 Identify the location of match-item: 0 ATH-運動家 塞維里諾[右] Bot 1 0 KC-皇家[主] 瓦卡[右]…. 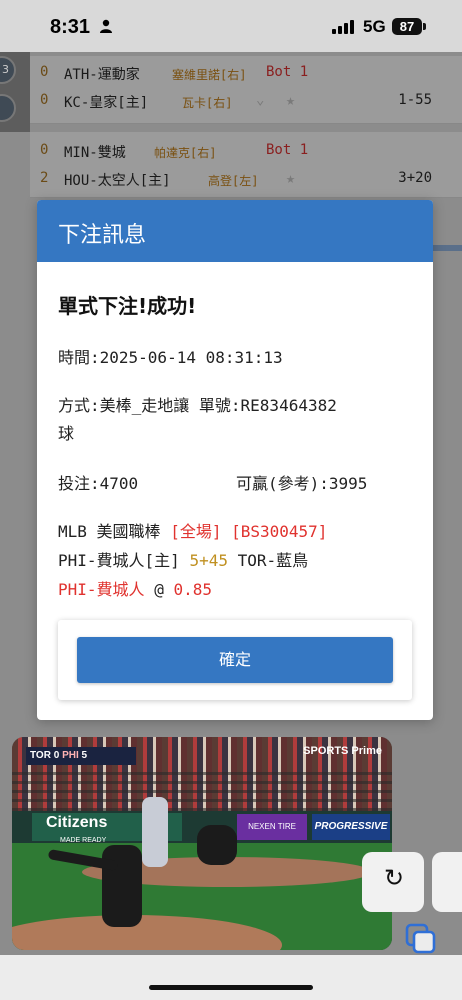
(246, 90).